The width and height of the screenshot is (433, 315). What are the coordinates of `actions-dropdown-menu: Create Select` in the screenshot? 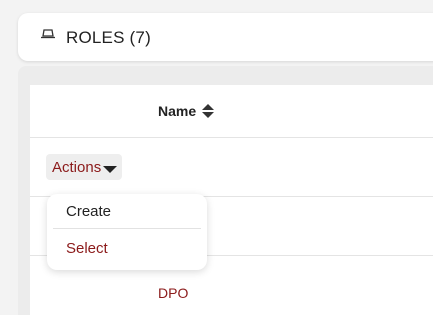 It's located at (127, 232).